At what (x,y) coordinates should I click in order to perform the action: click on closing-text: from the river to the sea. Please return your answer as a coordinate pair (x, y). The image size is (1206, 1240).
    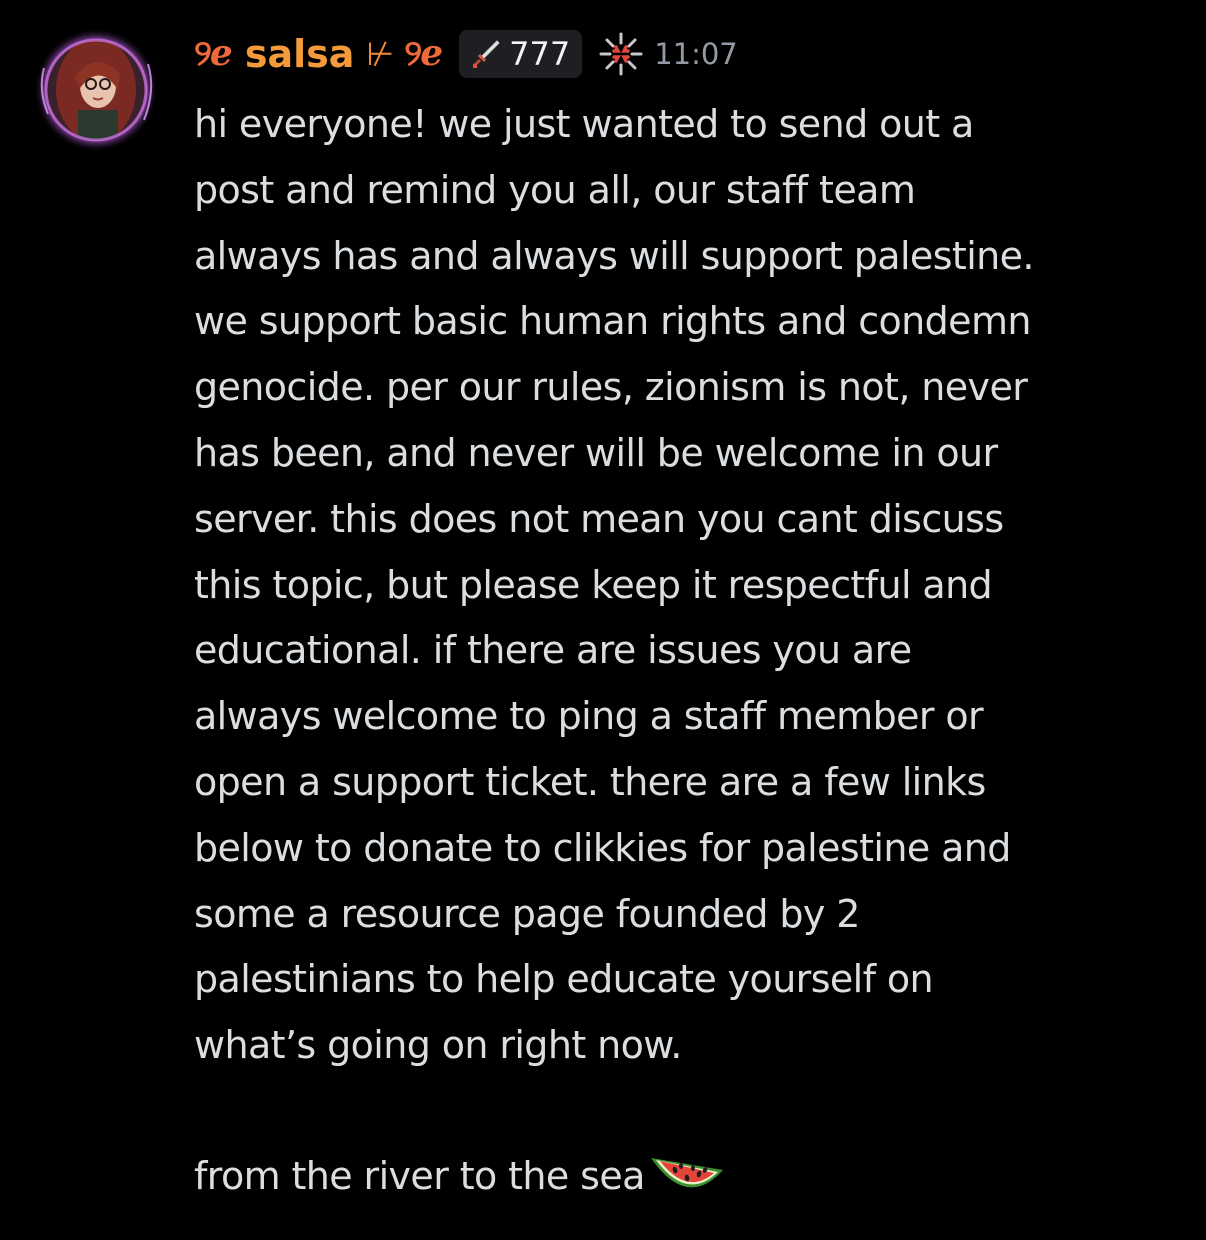
    Looking at the image, I should click on (419, 1176).